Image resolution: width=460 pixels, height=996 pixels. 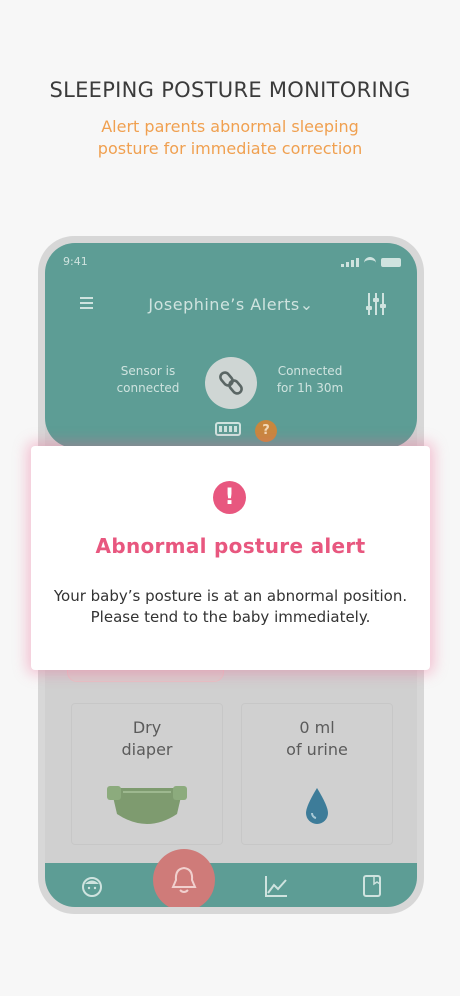 What do you see at coordinates (75, 261) in the screenshot?
I see `status-time: 9:41` at bounding box center [75, 261].